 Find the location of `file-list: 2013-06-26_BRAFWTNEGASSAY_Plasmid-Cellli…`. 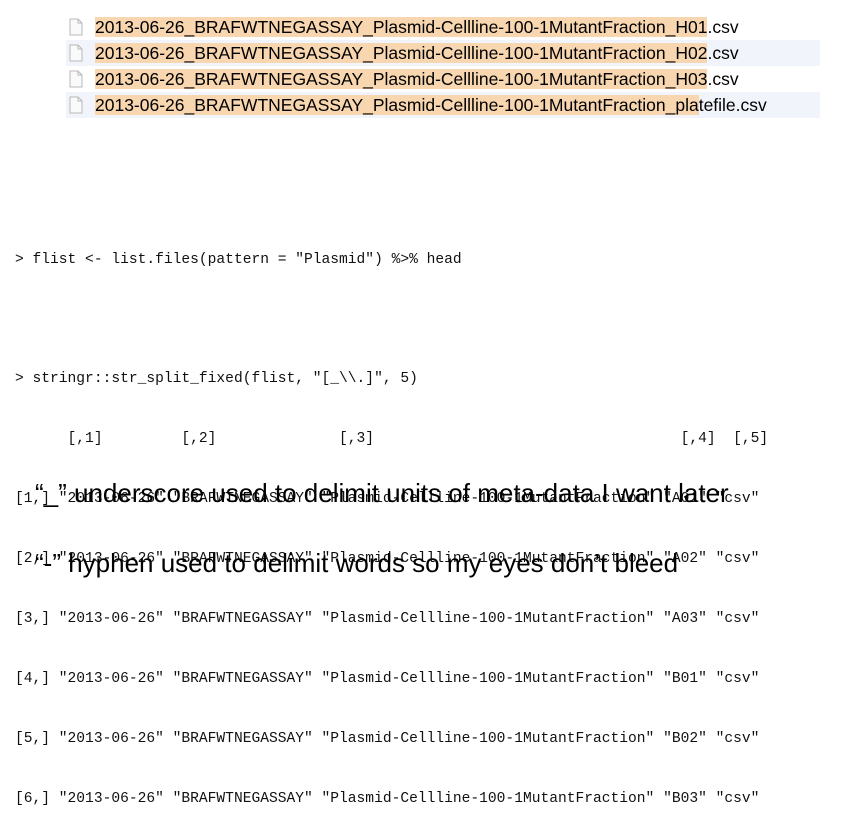

file-list: 2013-06-26_BRAFWTNEGASSAY_Plasmid-Cellli… is located at coordinates (443, 66).